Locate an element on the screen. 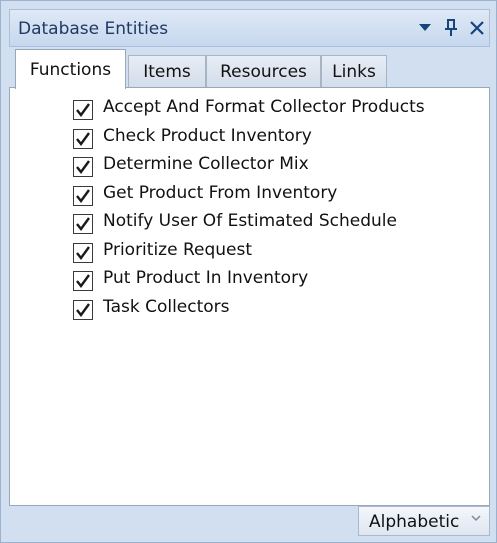 Image resolution: width=497 pixels, height=543 pixels. entity-tabs: Functions Items Resources Links is located at coordinates (249, 68).